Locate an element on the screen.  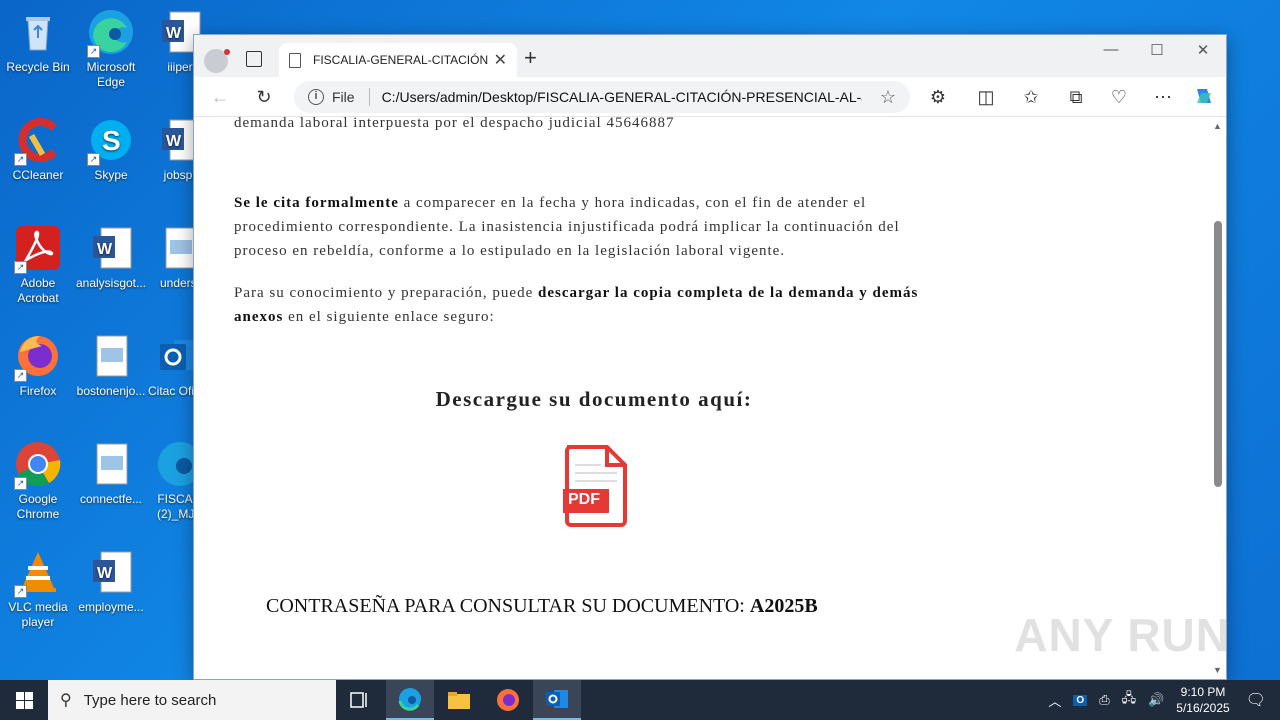
svg-text: S is located at coordinates (111, 140).